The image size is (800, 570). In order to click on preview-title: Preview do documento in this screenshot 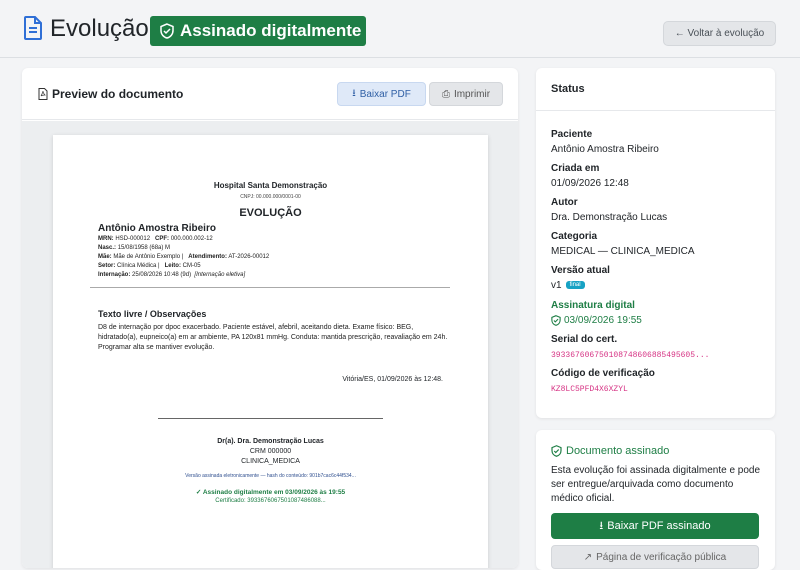, I will do `click(118, 93)`.